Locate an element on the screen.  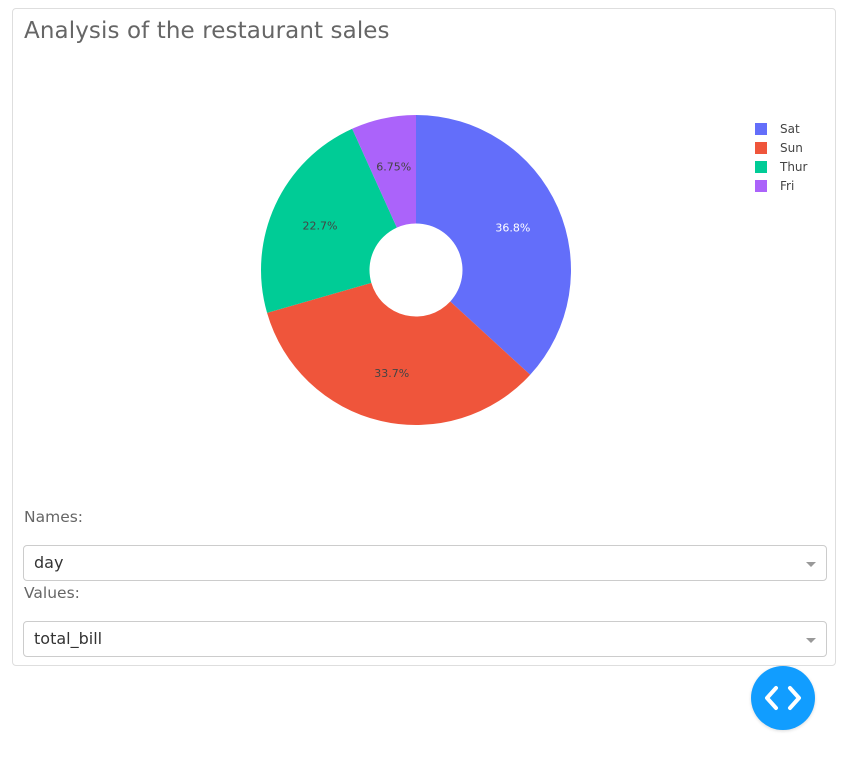
slice-label-thur: 22.7% is located at coordinates (320, 226).